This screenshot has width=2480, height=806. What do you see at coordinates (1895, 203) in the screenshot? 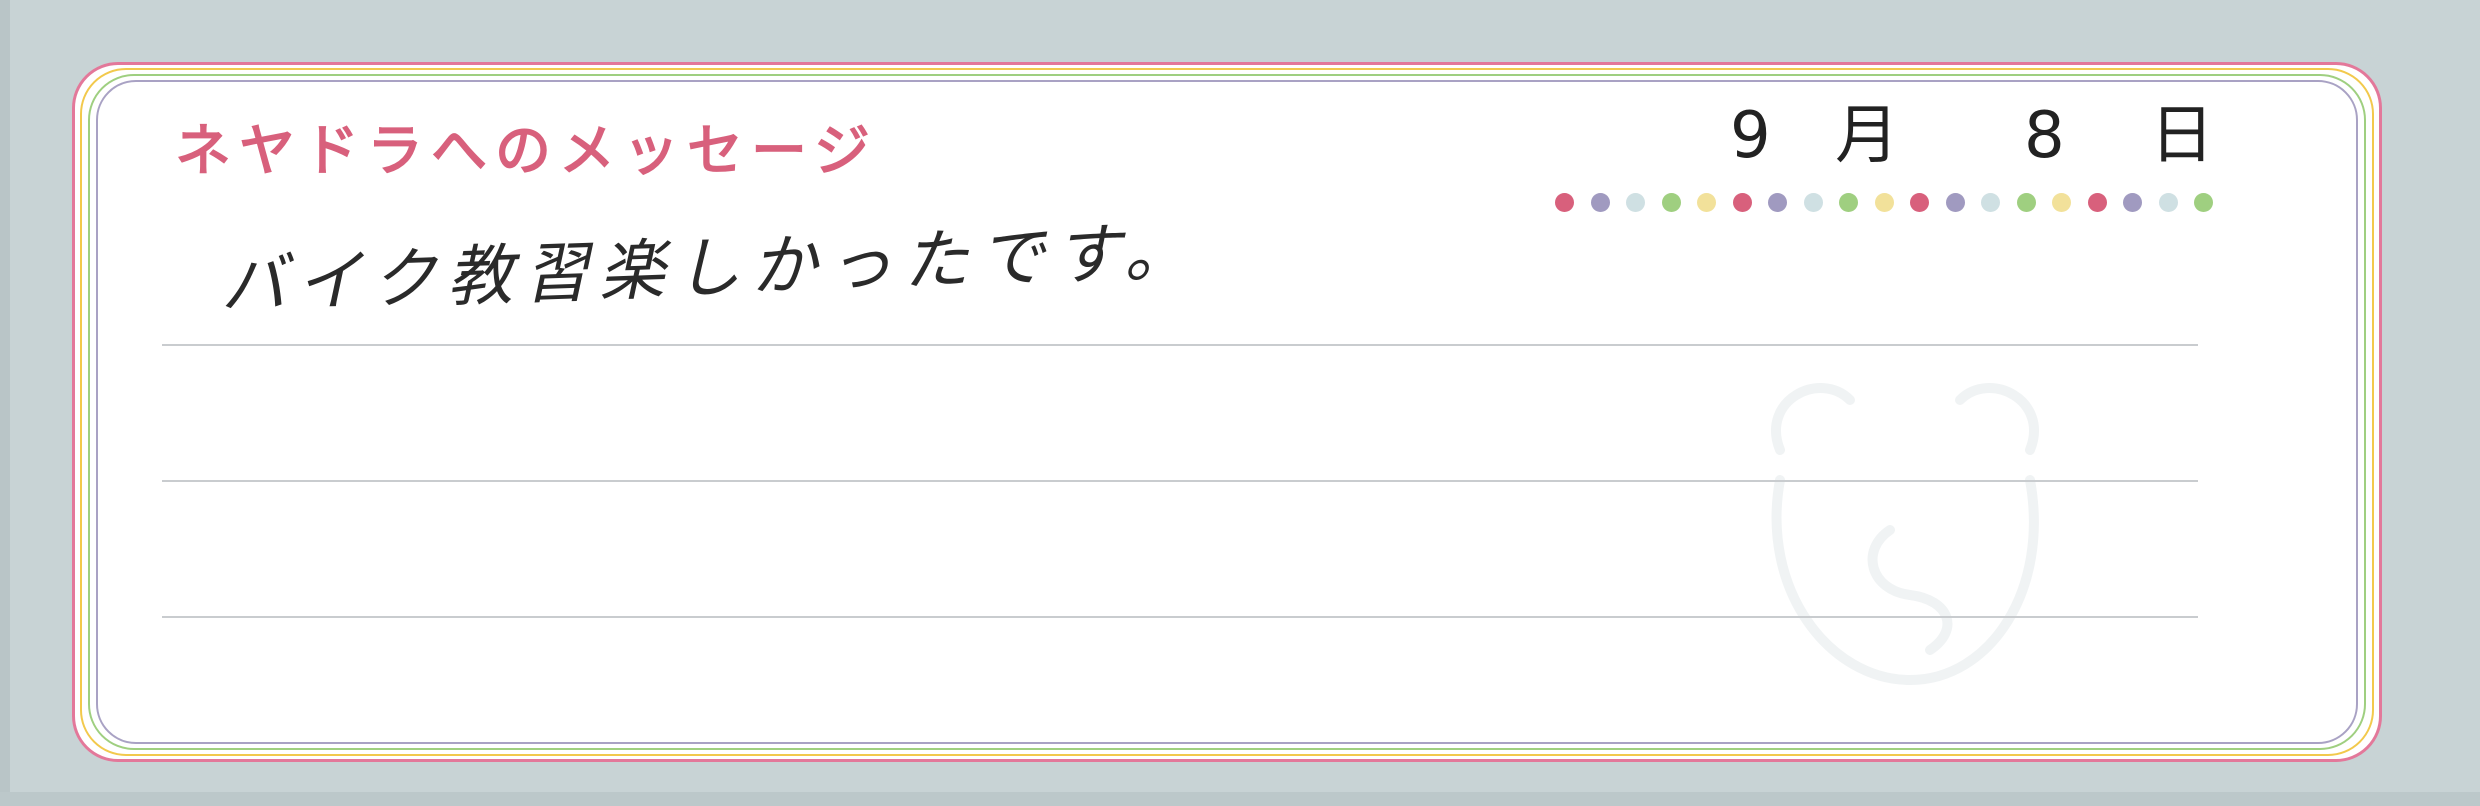
I see `decorative-dot-row` at bounding box center [1895, 203].